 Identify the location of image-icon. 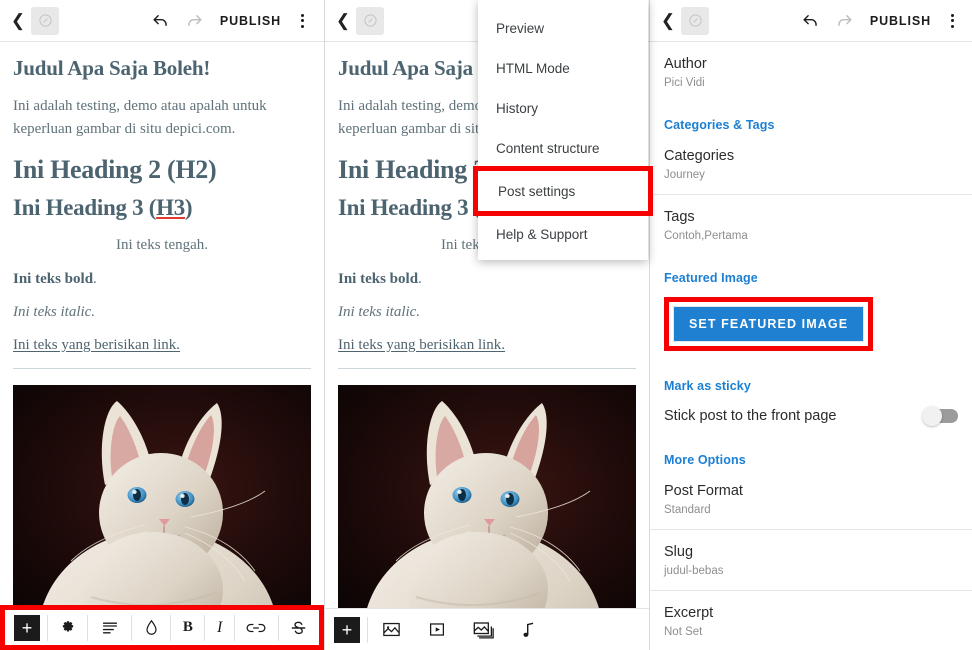
(391, 630).